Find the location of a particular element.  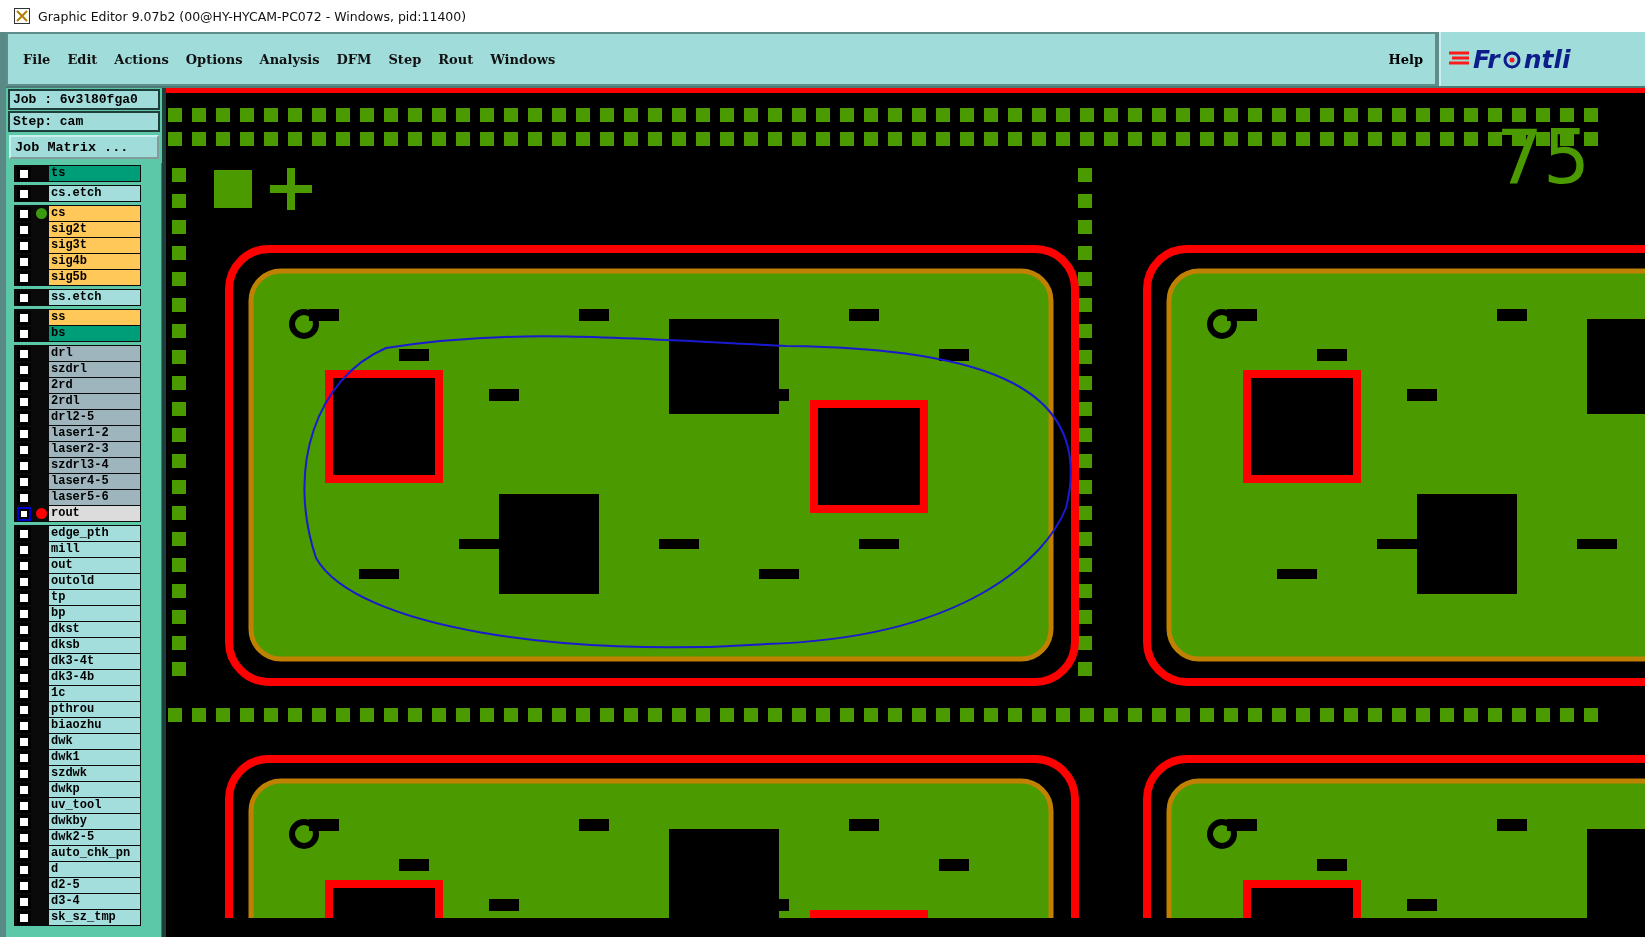

layer-name: sig3t is located at coordinates (94, 245).